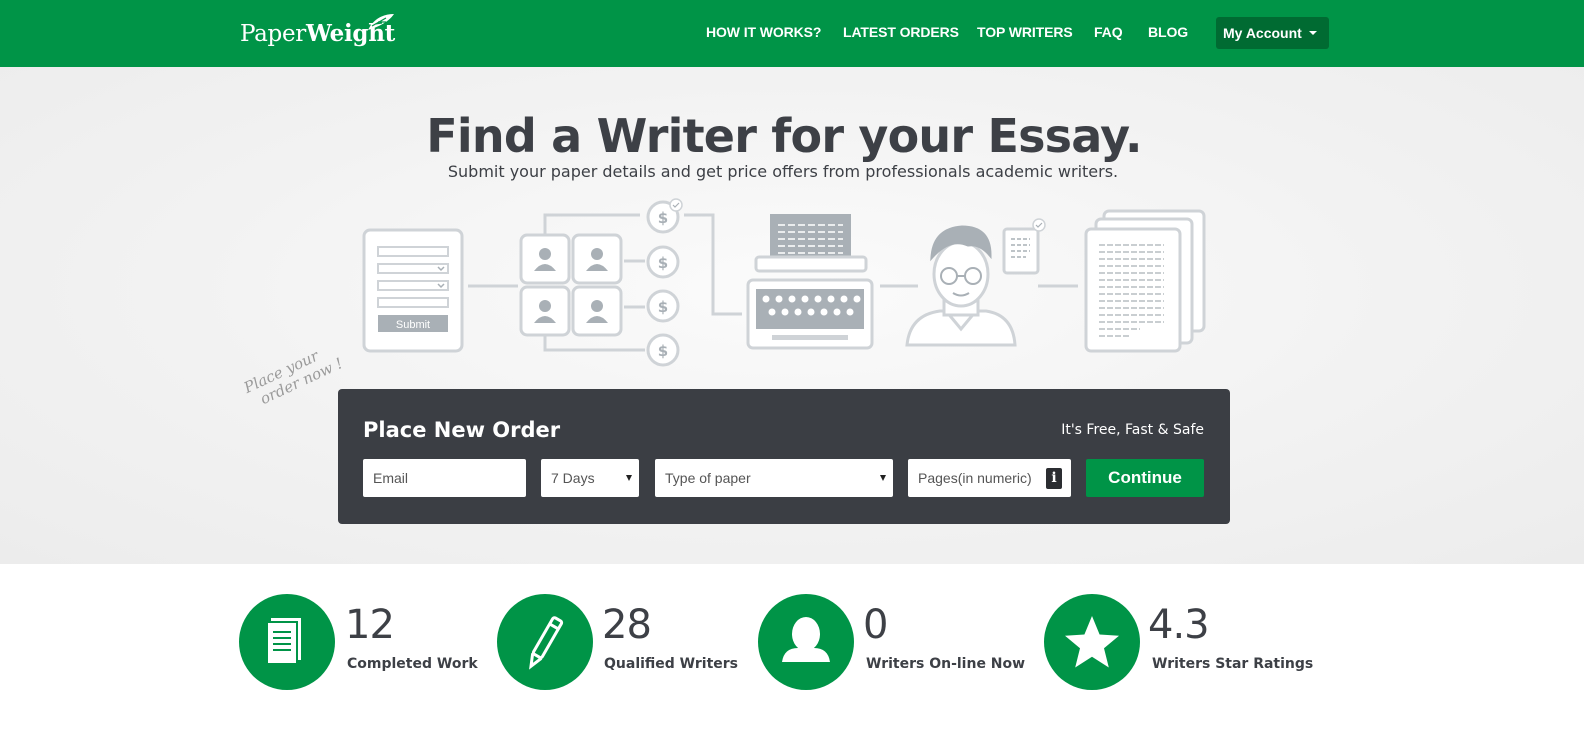 The width and height of the screenshot is (1584, 729). I want to click on paper-type-select-value: Type of paper, so click(708, 478).